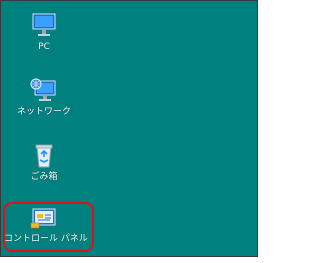 The image size is (320, 263). I want to click on highlight-frame, so click(48, 227).